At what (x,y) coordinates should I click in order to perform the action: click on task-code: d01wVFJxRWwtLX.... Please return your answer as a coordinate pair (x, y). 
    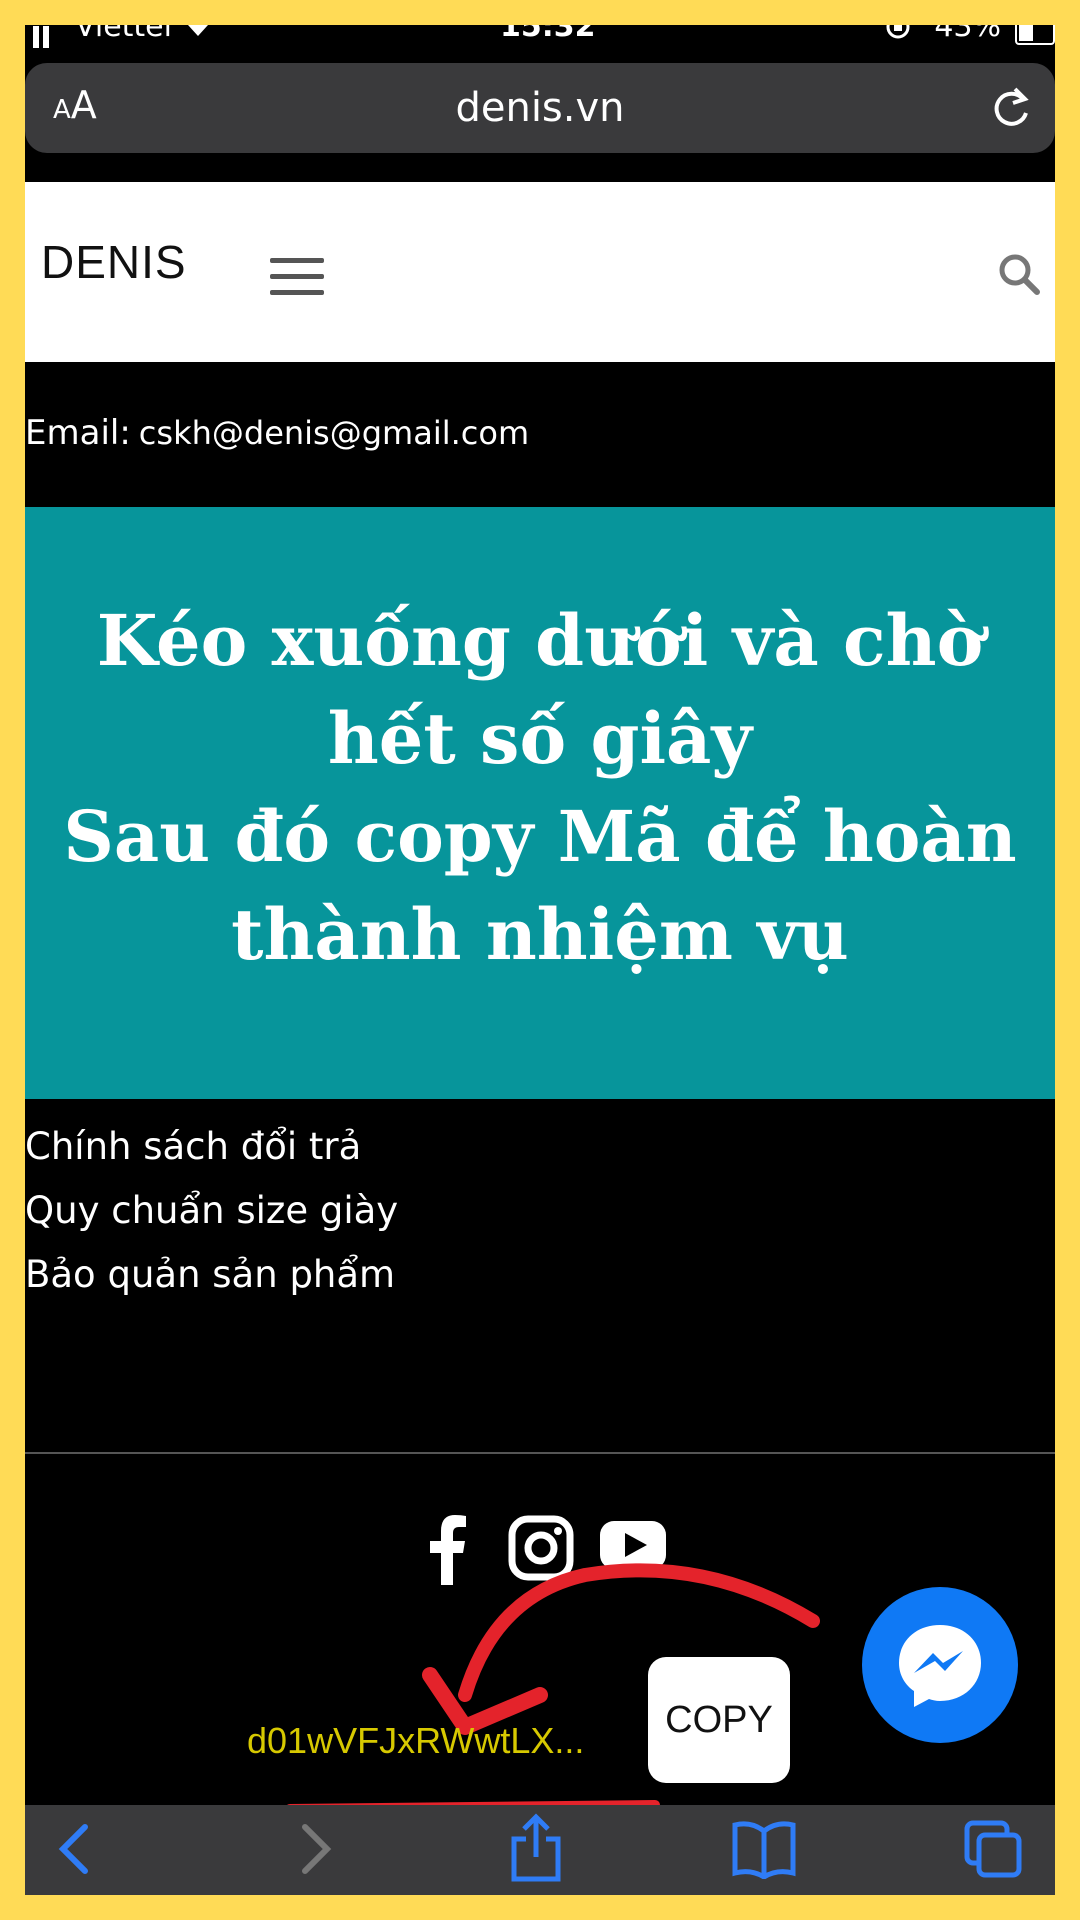
    Looking at the image, I should click on (415, 1741).